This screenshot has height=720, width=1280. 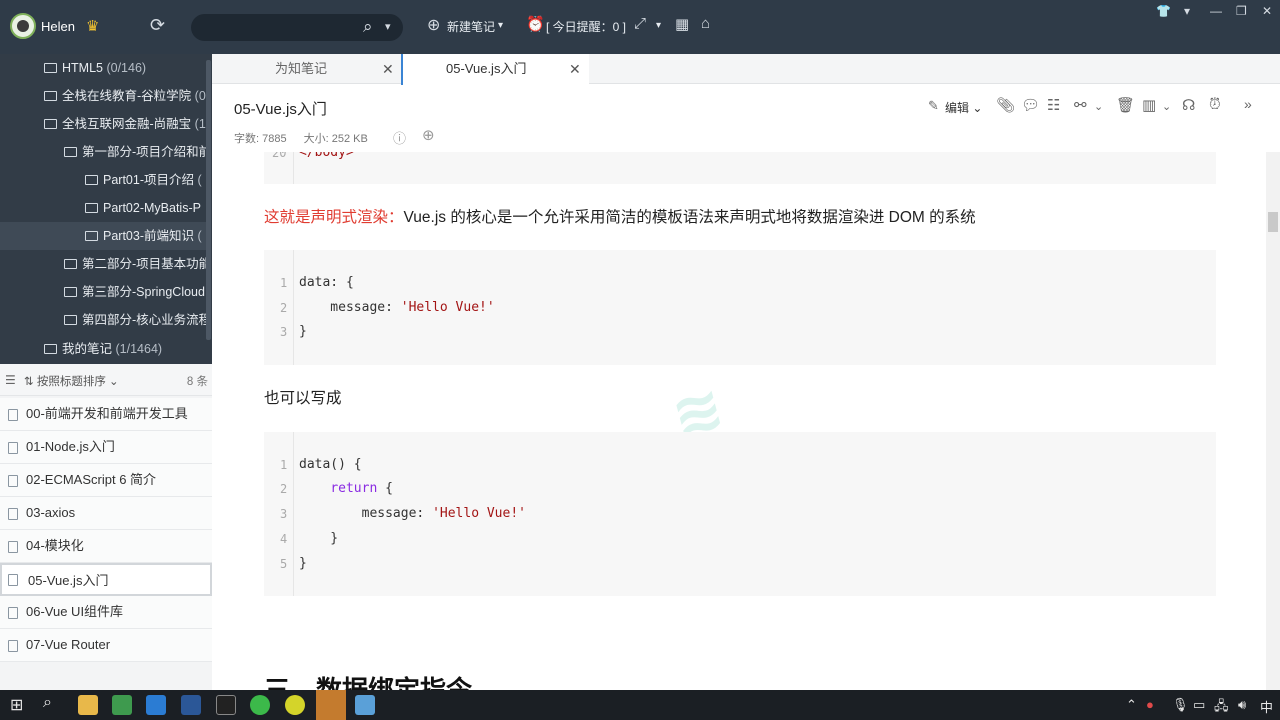 What do you see at coordinates (1030, 105) in the screenshot?
I see `comment-icon: 💬︎` at bounding box center [1030, 105].